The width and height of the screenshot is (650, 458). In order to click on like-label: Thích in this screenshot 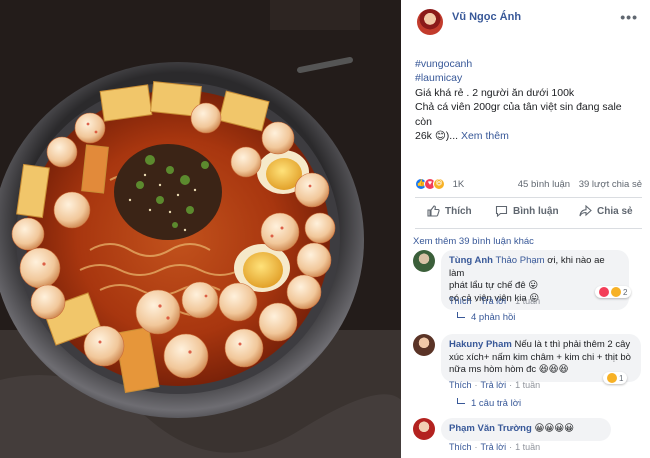, I will do `click(458, 211)`.